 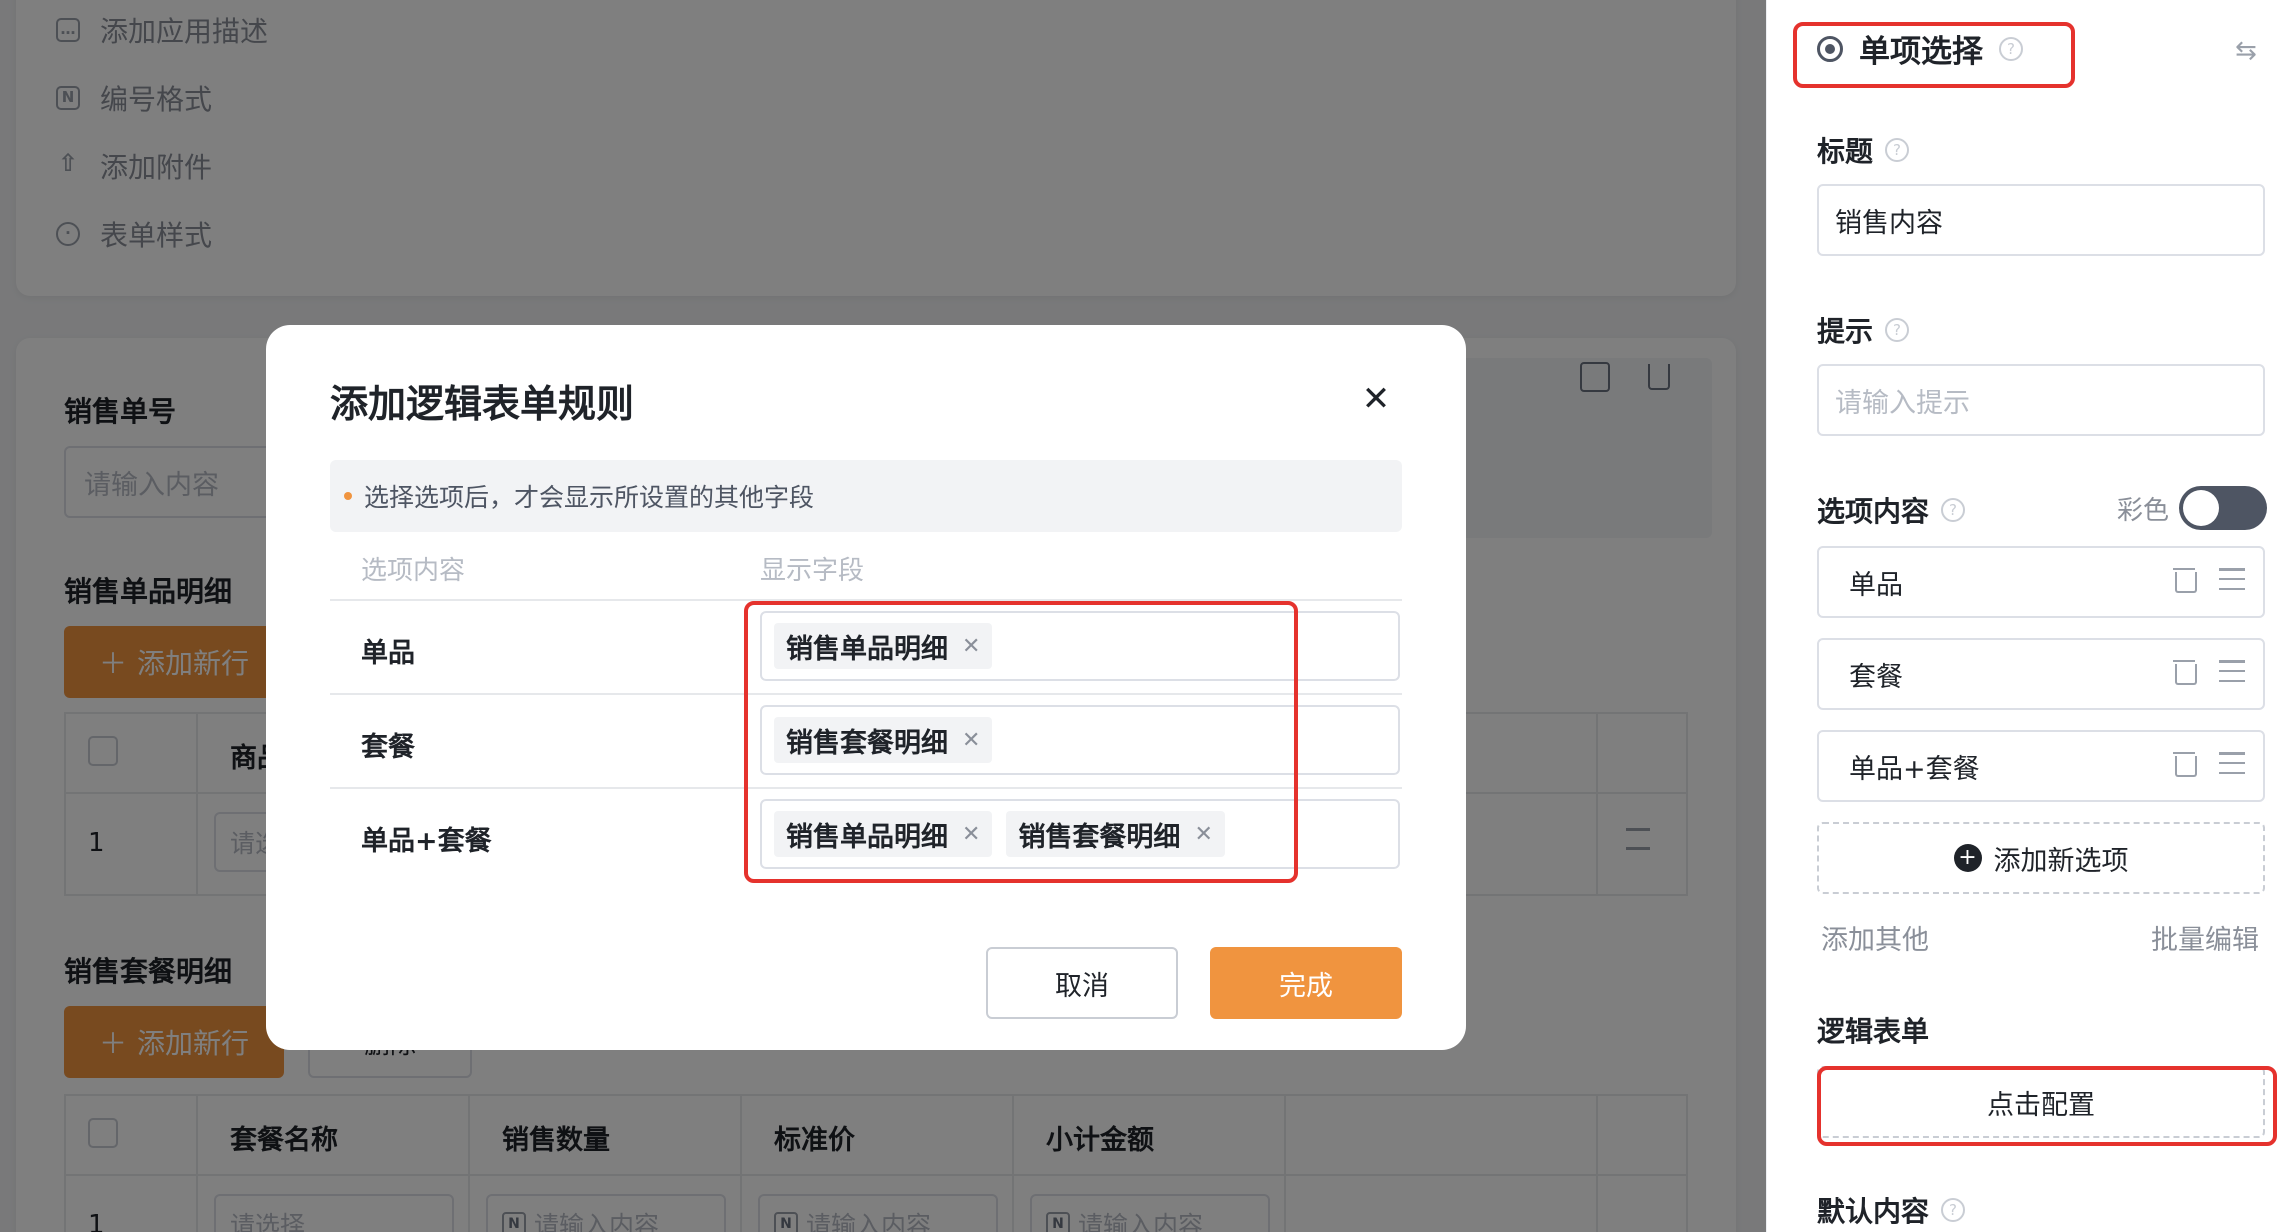 What do you see at coordinates (482, 404) in the screenshot?
I see `dialog-title: 添加逻辑表单规则` at bounding box center [482, 404].